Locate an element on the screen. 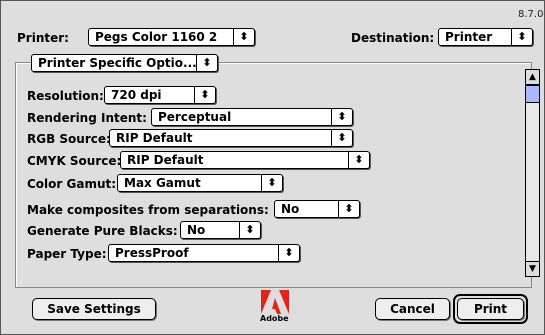 The height and width of the screenshot is (335, 545). color-gamut-popup: Max Gamut ⬍ is located at coordinates (200, 183).